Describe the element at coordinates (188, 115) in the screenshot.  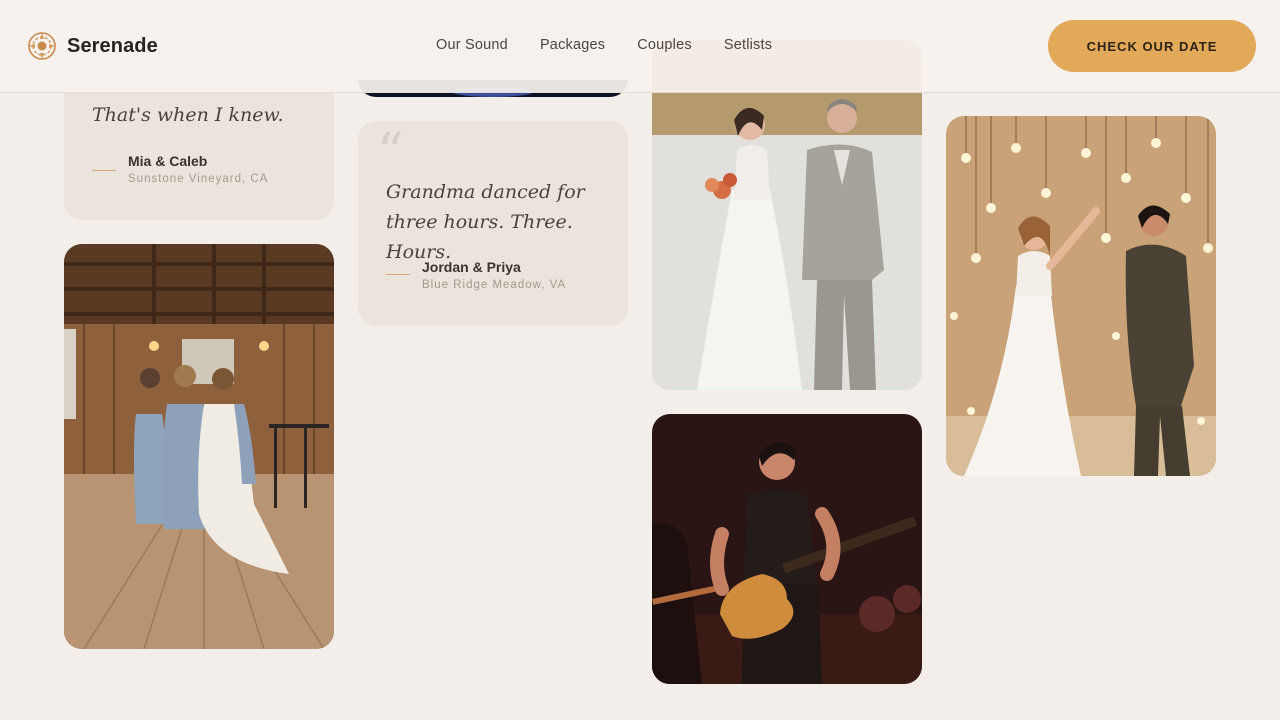
I see `testimonial-quote: That's when I knew.` at that location.